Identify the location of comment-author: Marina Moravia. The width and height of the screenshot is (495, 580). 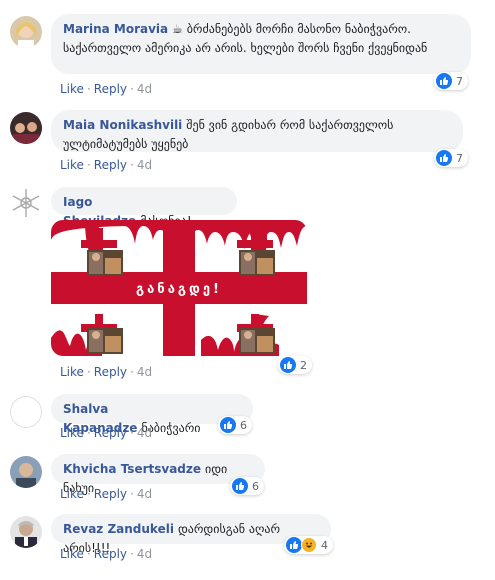
(115, 29).